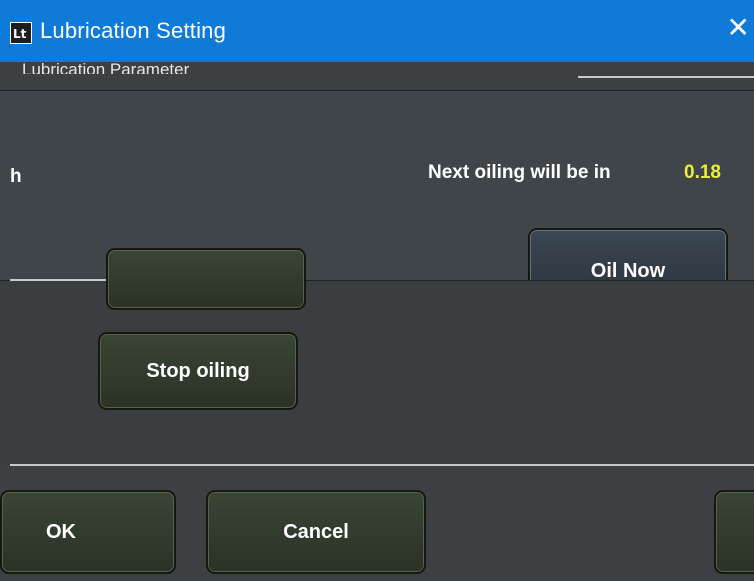  What do you see at coordinates (16, 176) in the screenshot?
I see `hours-unit-label: h` at bounding box center [16, 176].